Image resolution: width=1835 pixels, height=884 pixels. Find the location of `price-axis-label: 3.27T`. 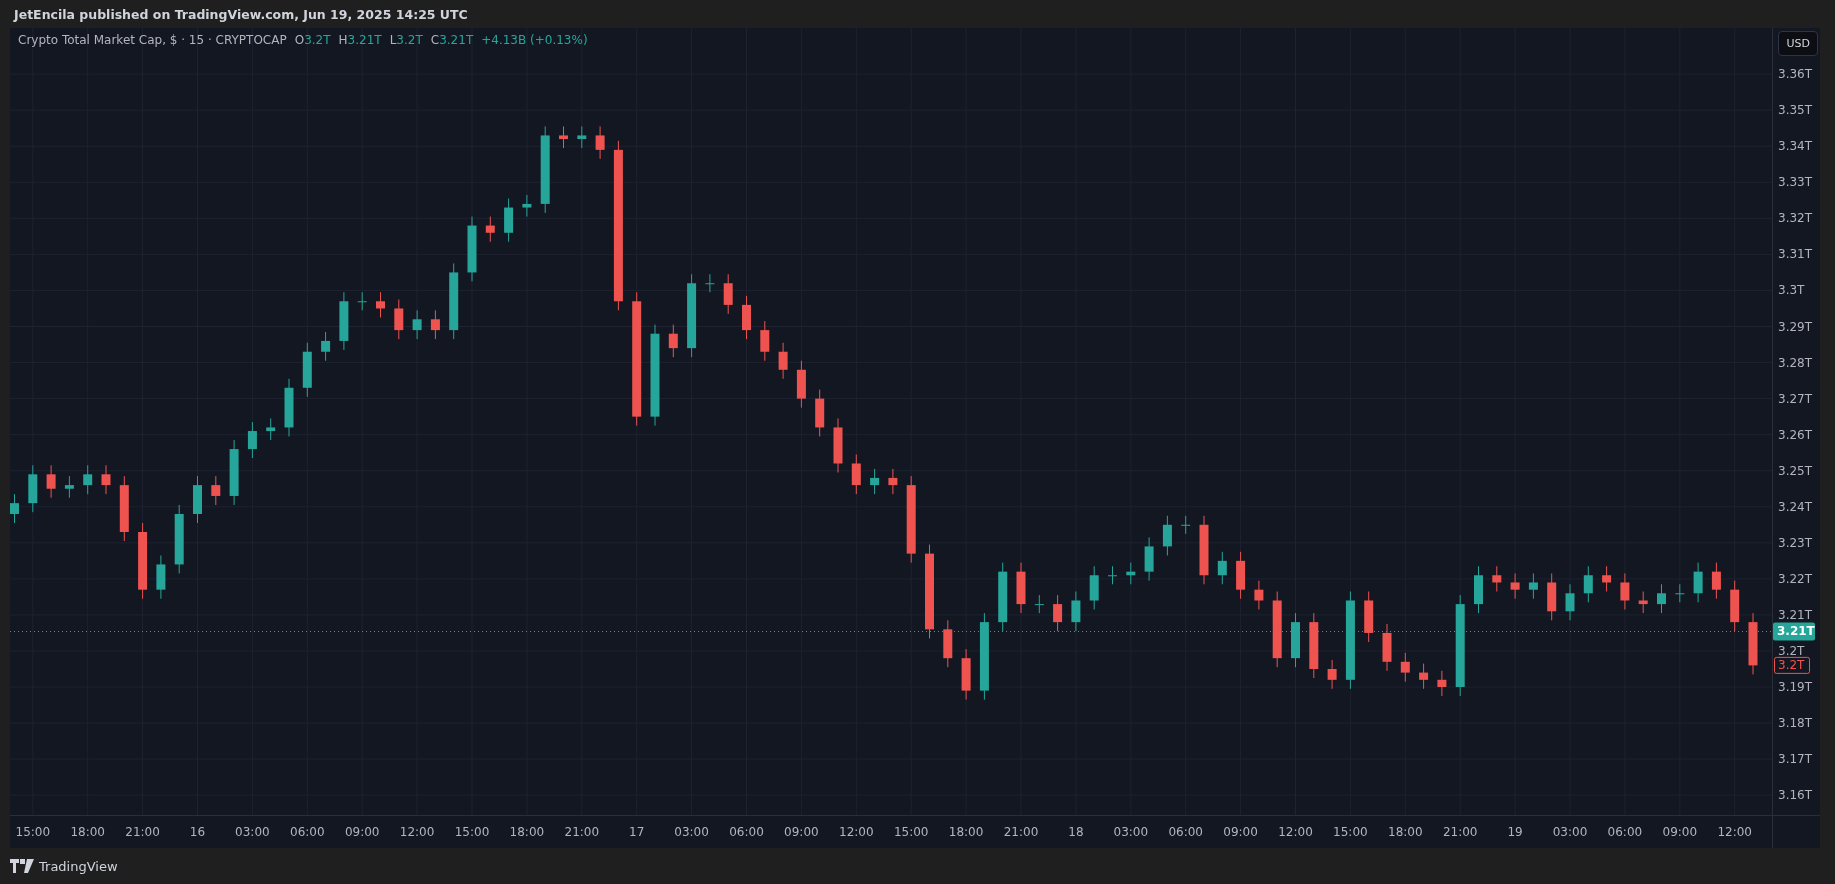

price-axis-label: 3.27T is located at coordinates (1795, 398).